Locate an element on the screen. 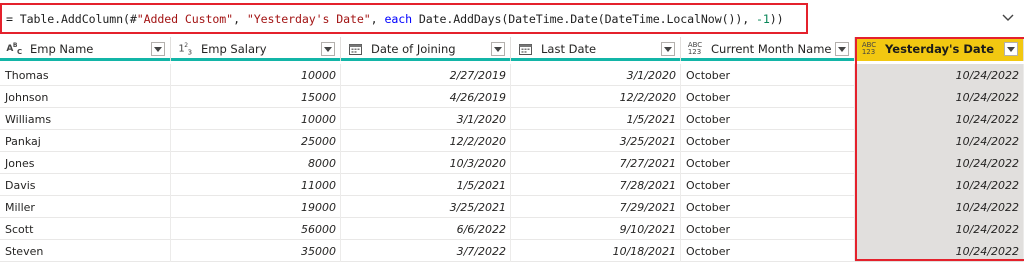 Image resolution: width=1024 pixels, height=262 pixels. table-cell: 6/6/2022 is located at coordinates (426, 229).